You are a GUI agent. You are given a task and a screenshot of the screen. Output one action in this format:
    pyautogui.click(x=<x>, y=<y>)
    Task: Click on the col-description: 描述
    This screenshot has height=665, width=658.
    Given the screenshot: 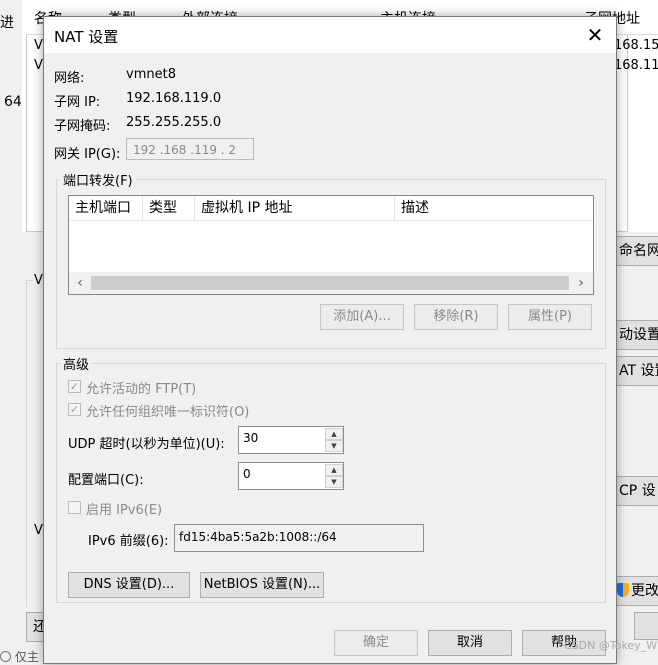 What is the action you would take?
    pyautogui.click(x=494, y=208)
    